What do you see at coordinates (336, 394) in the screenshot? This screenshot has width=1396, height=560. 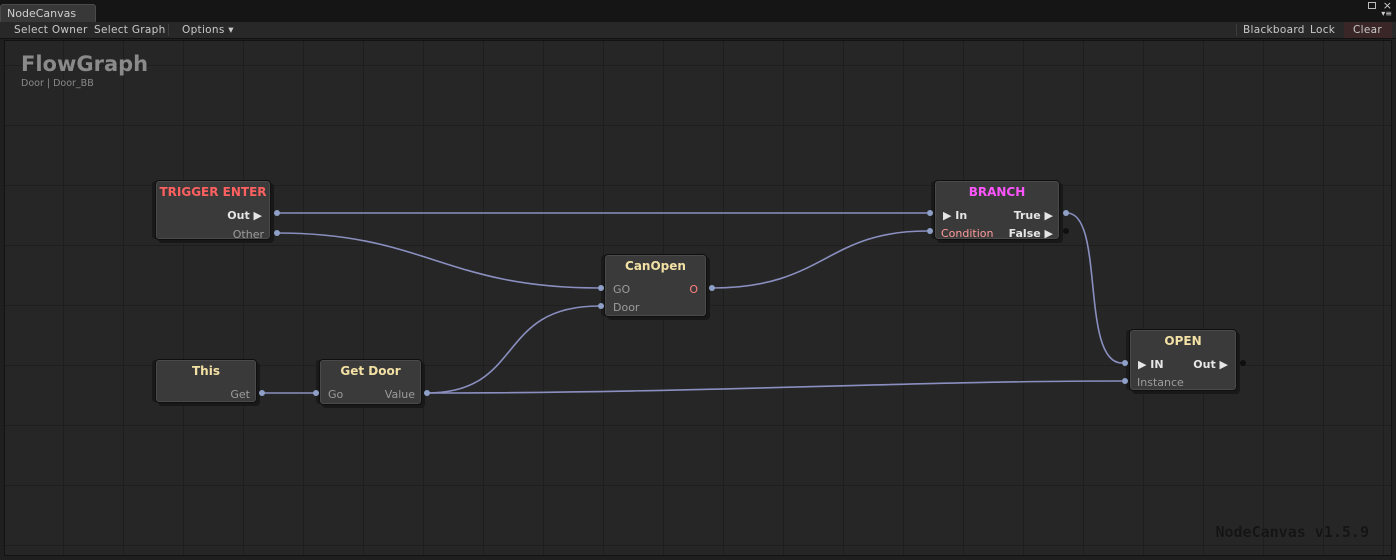 I see `port-go: Go` at bounding box center [336, 394].